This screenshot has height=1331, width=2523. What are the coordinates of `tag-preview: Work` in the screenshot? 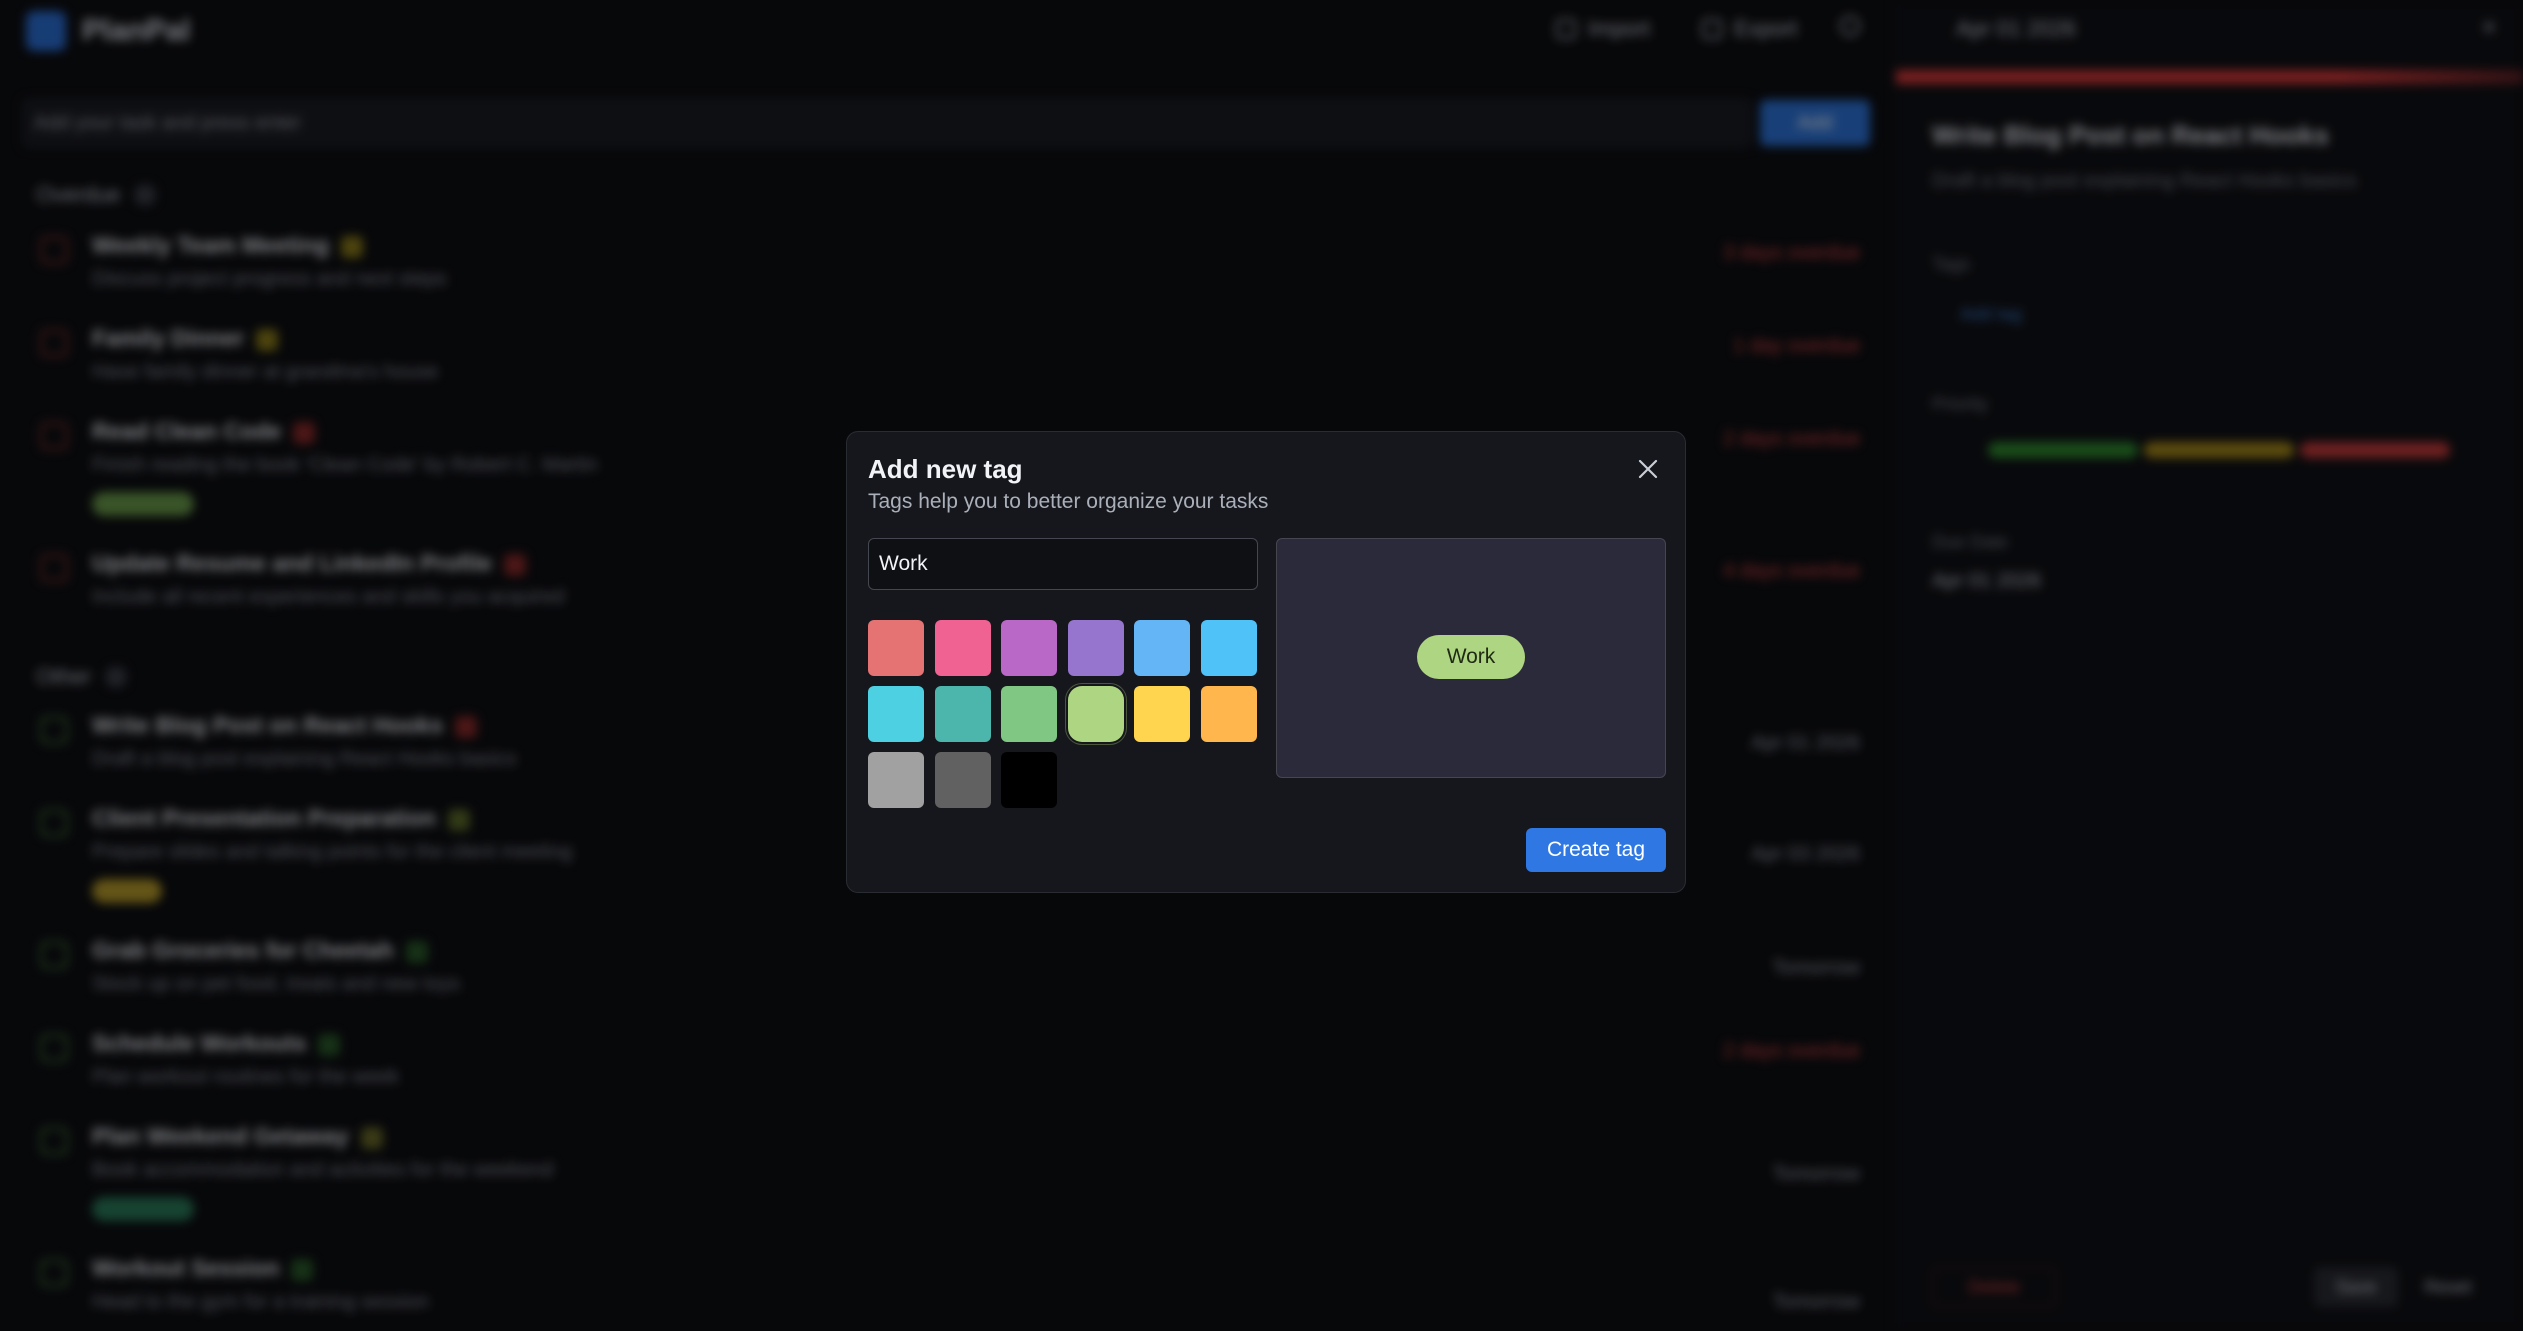 It's located at (1471, 658).